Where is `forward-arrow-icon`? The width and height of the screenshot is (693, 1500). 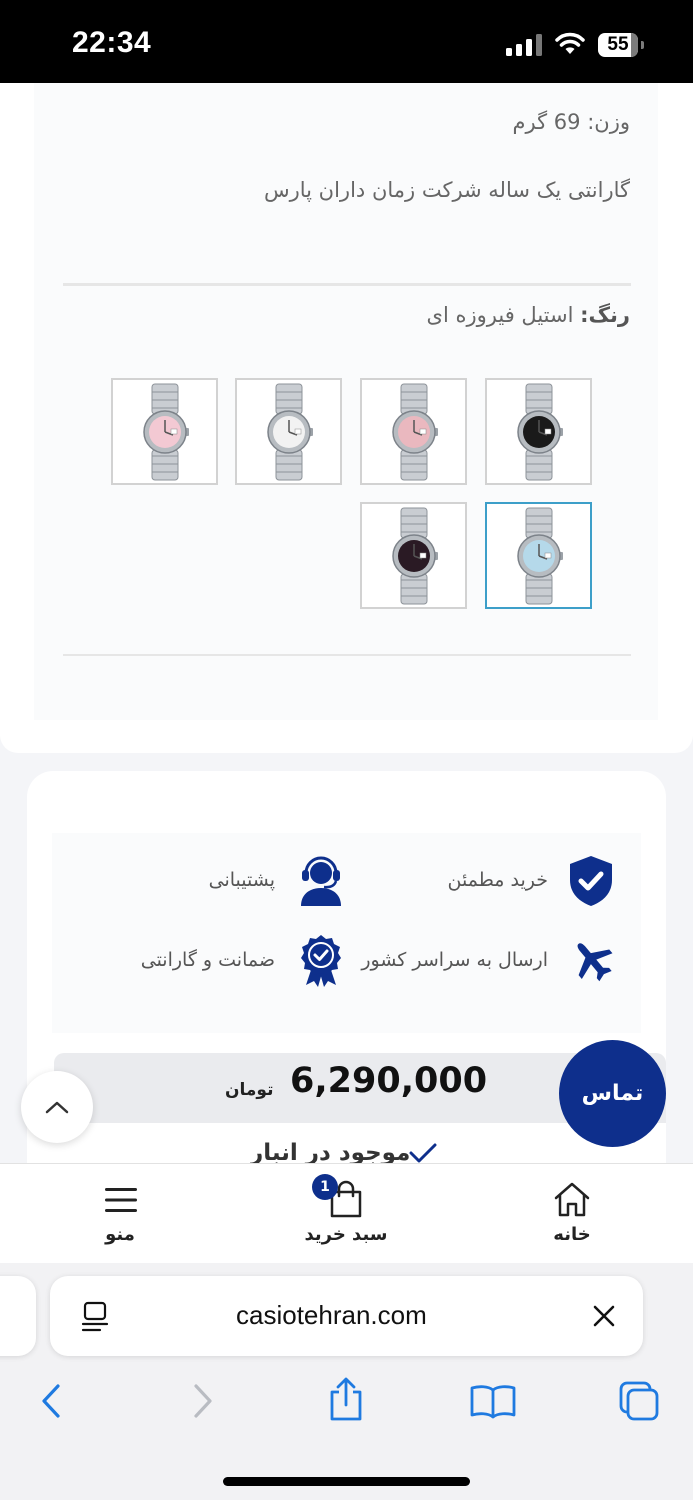 forward-arrow-icon is located at coordinates (203, 1401).